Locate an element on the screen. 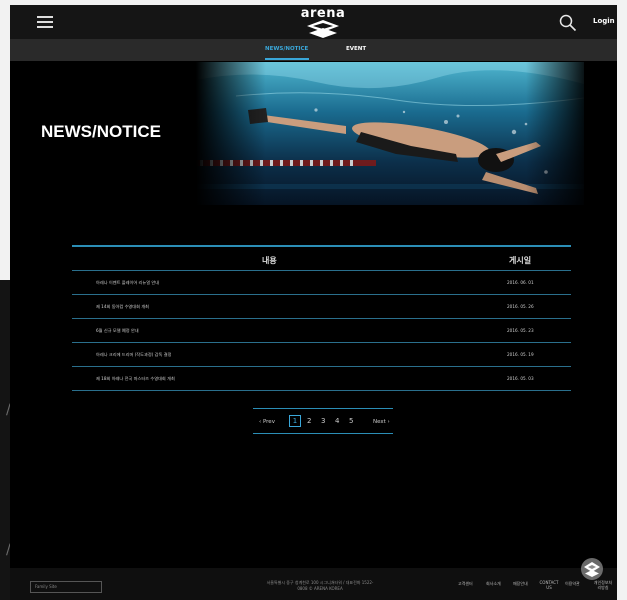 Image resolution: width=627 pixels, height=600 pixels. page-title: NEWS/NOTICE is located at coordinates (101, 131).